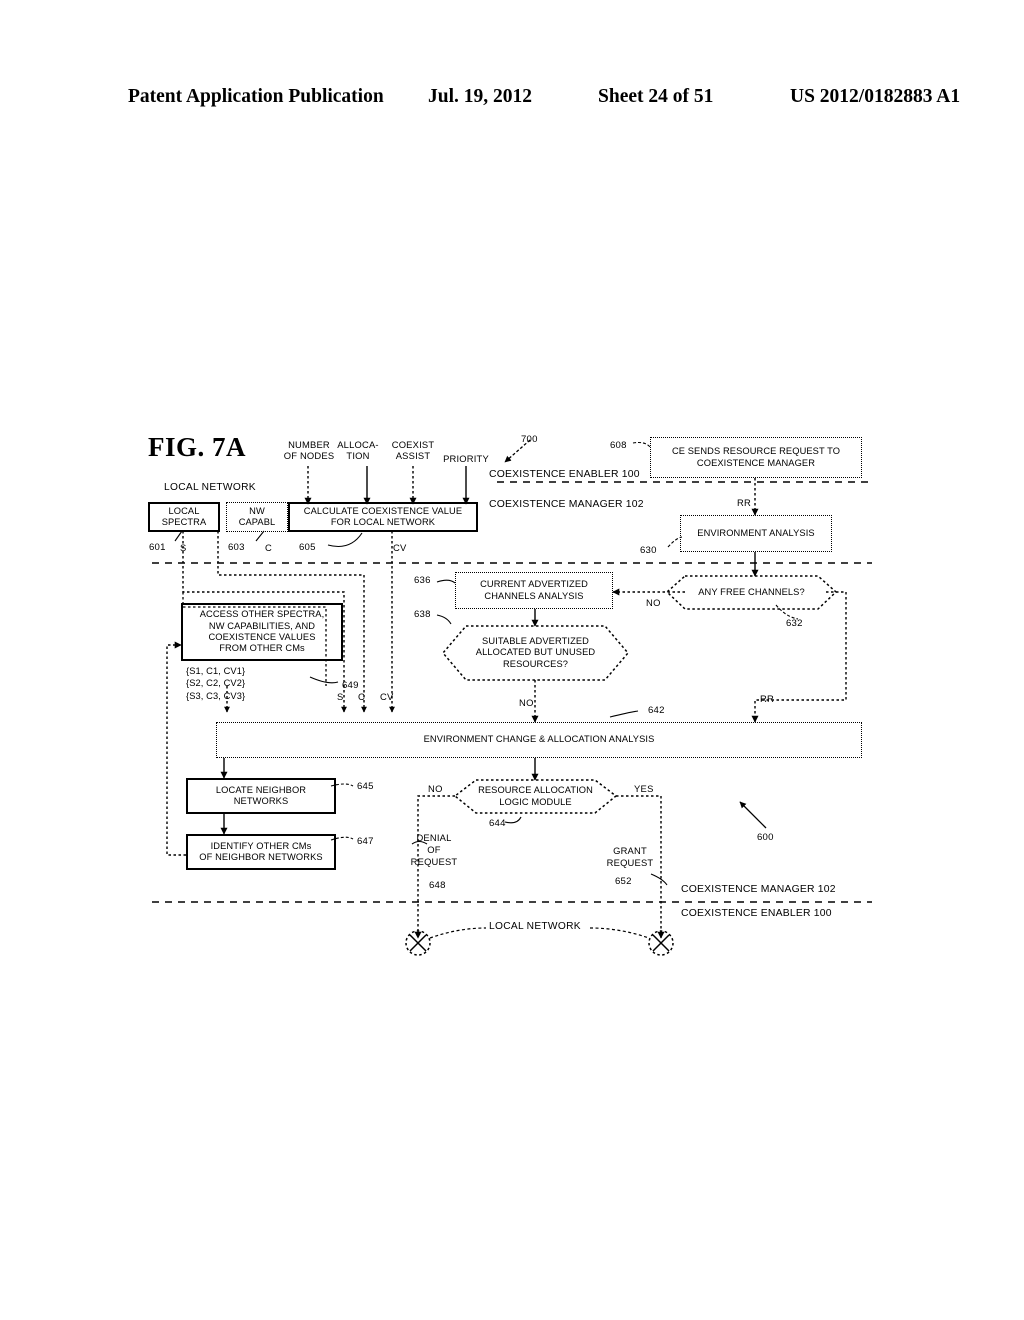  I want to click on ref-648: 648, so click(437, 885).